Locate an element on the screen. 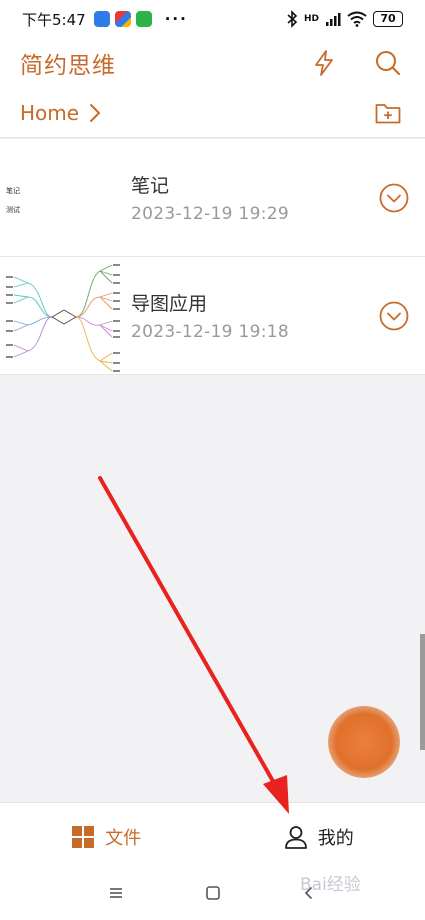 Image resolution: width=425 pixels, height=920 pixels. green-app-icon is located at coordinates (143, 19).